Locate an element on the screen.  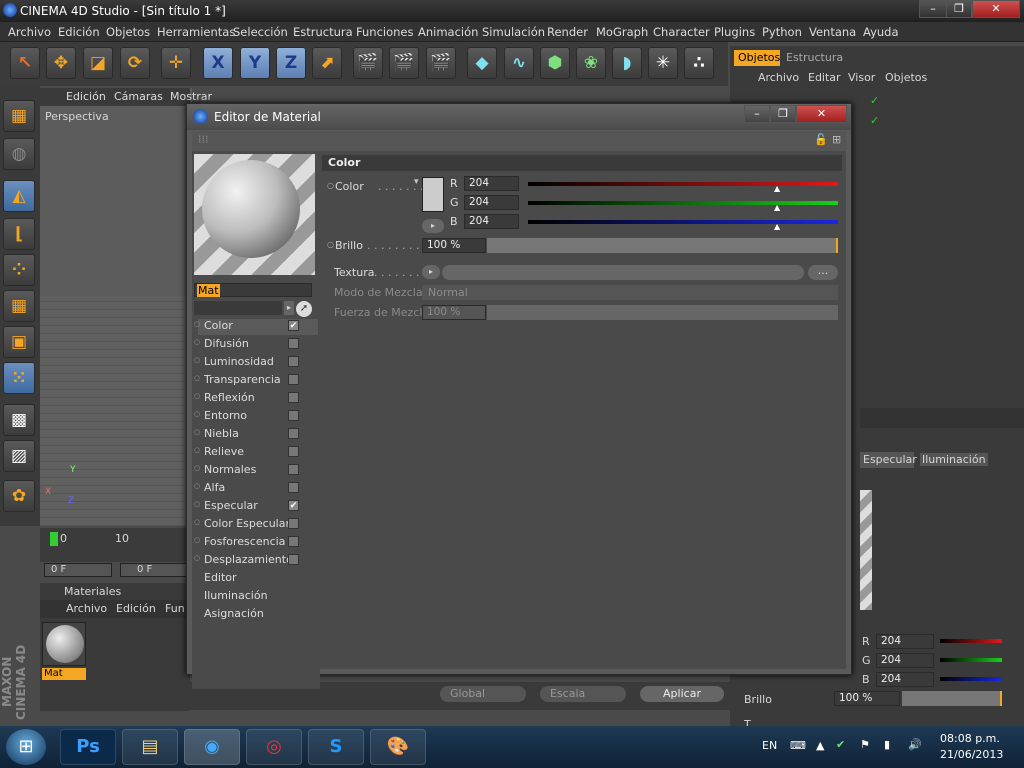
om-menu-editar: Editar is located at coordinates (824, 77).